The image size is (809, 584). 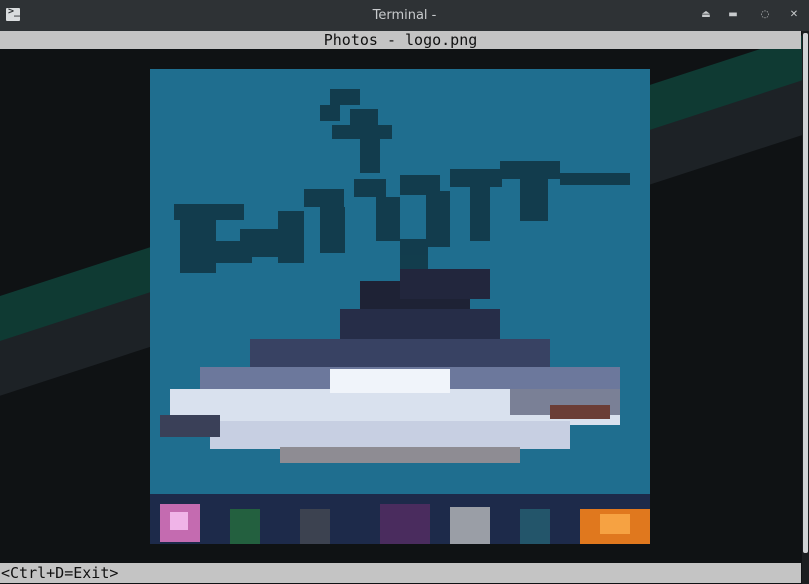 What do you see at coordinates (765, 15) in the screenshot?
I see `restore-icon: ◌` at bounding box center [765, 15].